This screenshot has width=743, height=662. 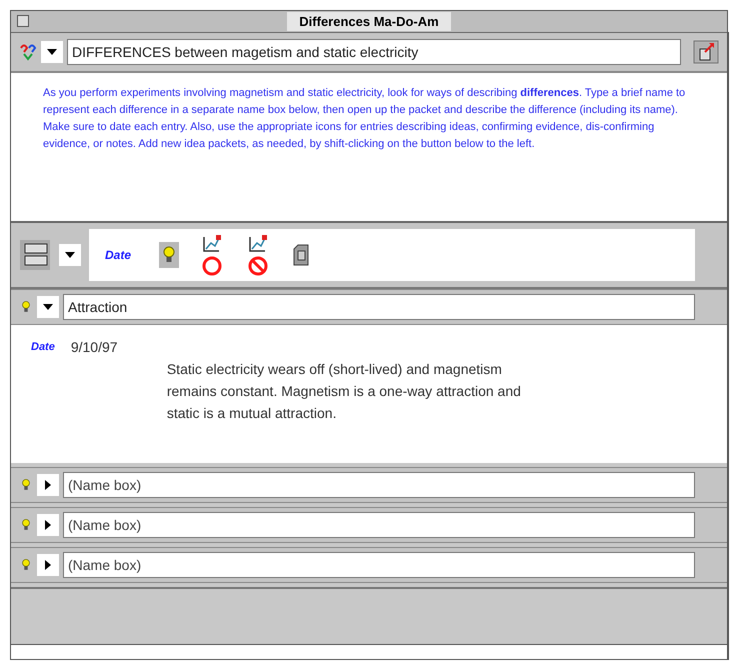 I want to click on date-stamp-tool: Date, so click(x=118, y=255).